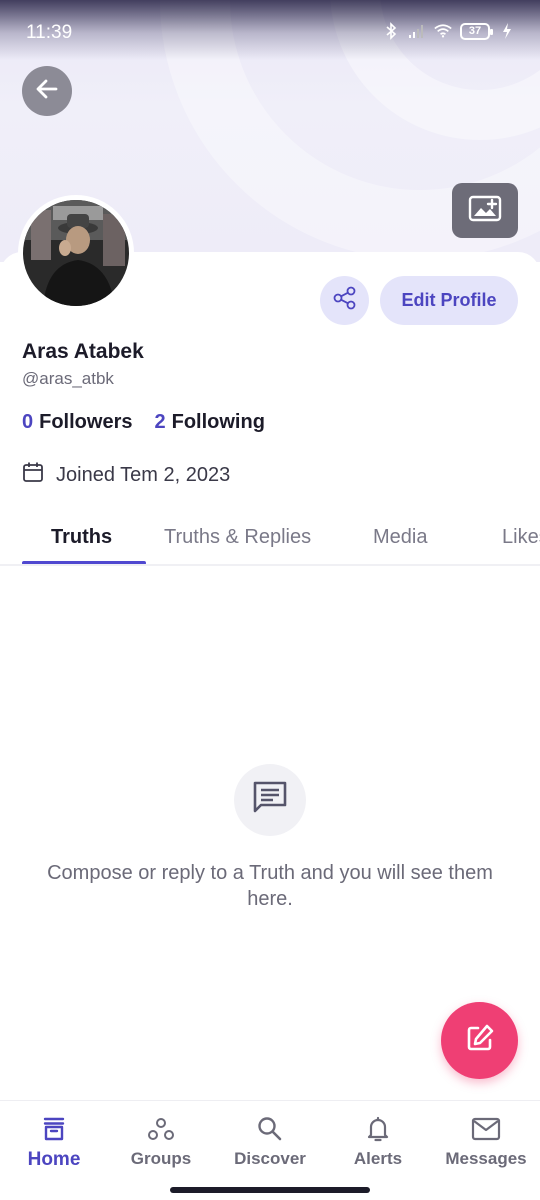 The image size is (540, 1200). Describe the element at coordinates (84, 562) in the screenshot. I see `active-tab-indicator` at that location.